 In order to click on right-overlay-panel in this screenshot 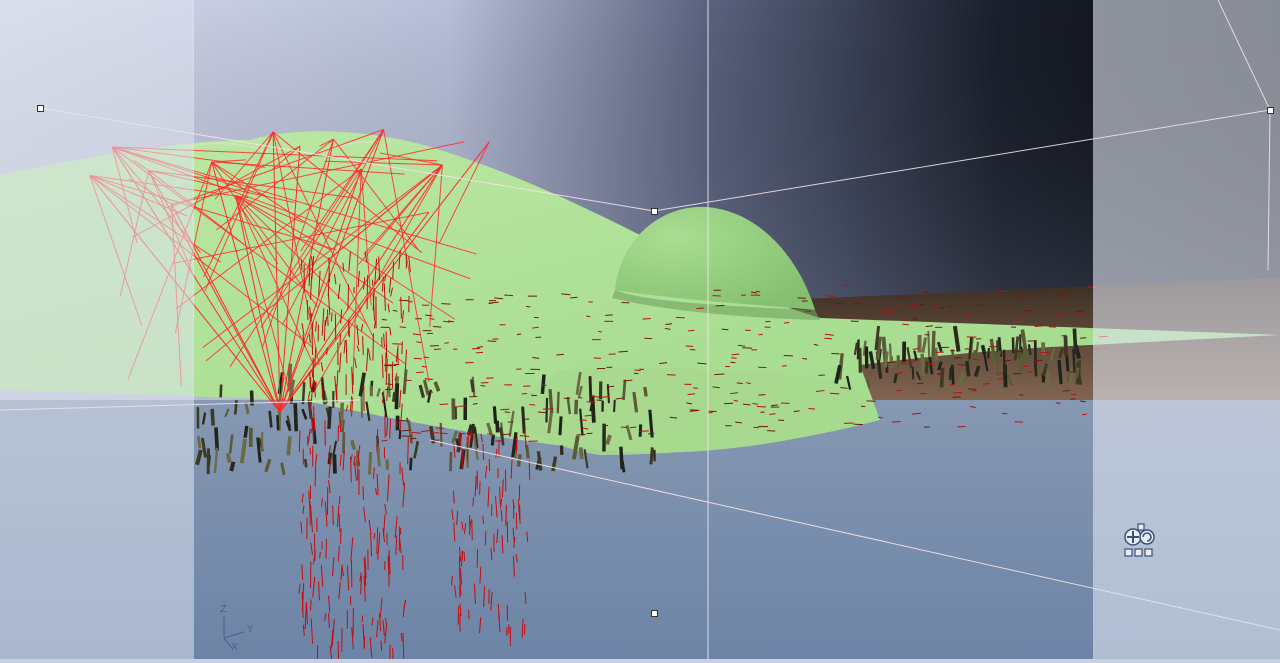, I will do `click(1186, 329)`.